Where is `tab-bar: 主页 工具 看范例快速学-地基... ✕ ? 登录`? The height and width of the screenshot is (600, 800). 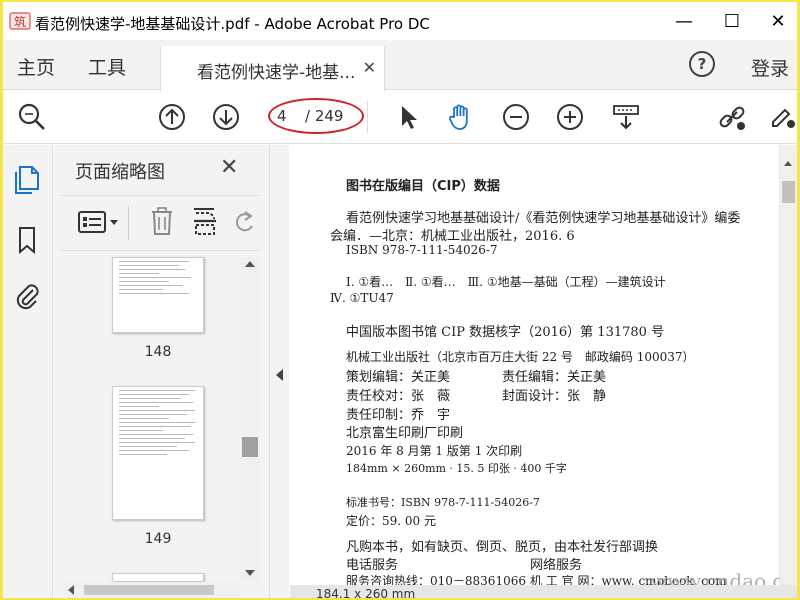
tab-bar: 主页 工具 看范例快速学-地基... ✕ ? 登录 is located at coordinates (400, 65).